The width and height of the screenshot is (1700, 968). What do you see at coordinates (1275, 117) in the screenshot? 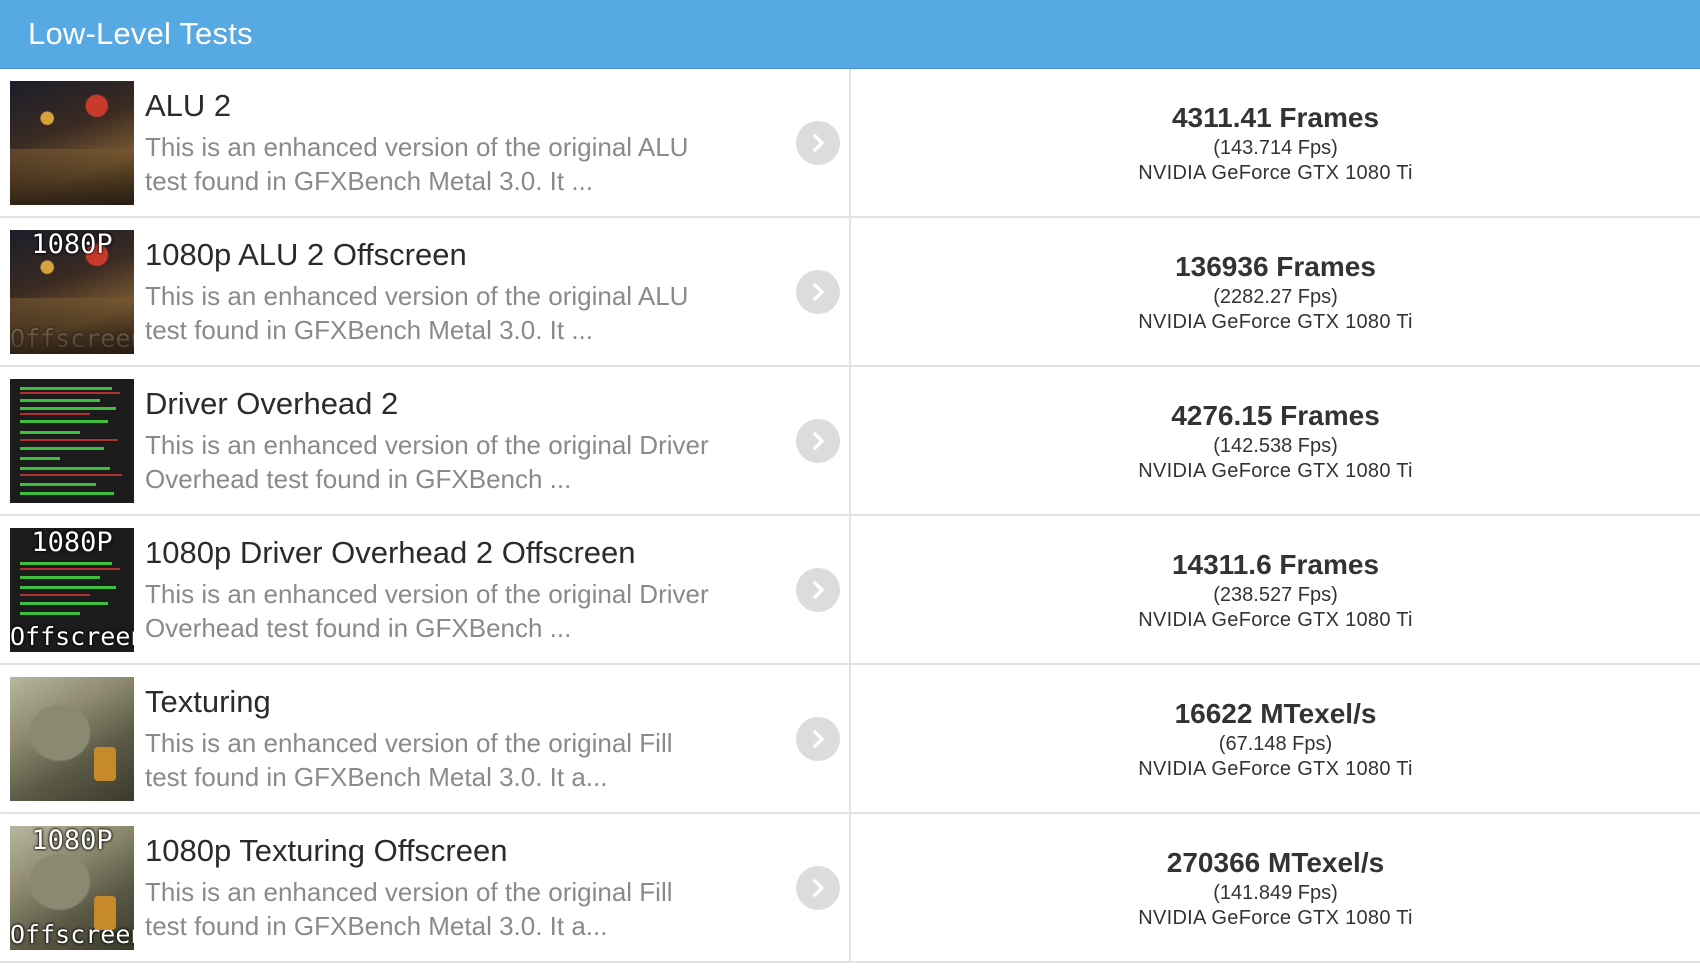
I see `result-score: 4311.41 Frames` at bounding box center [1275, 117].